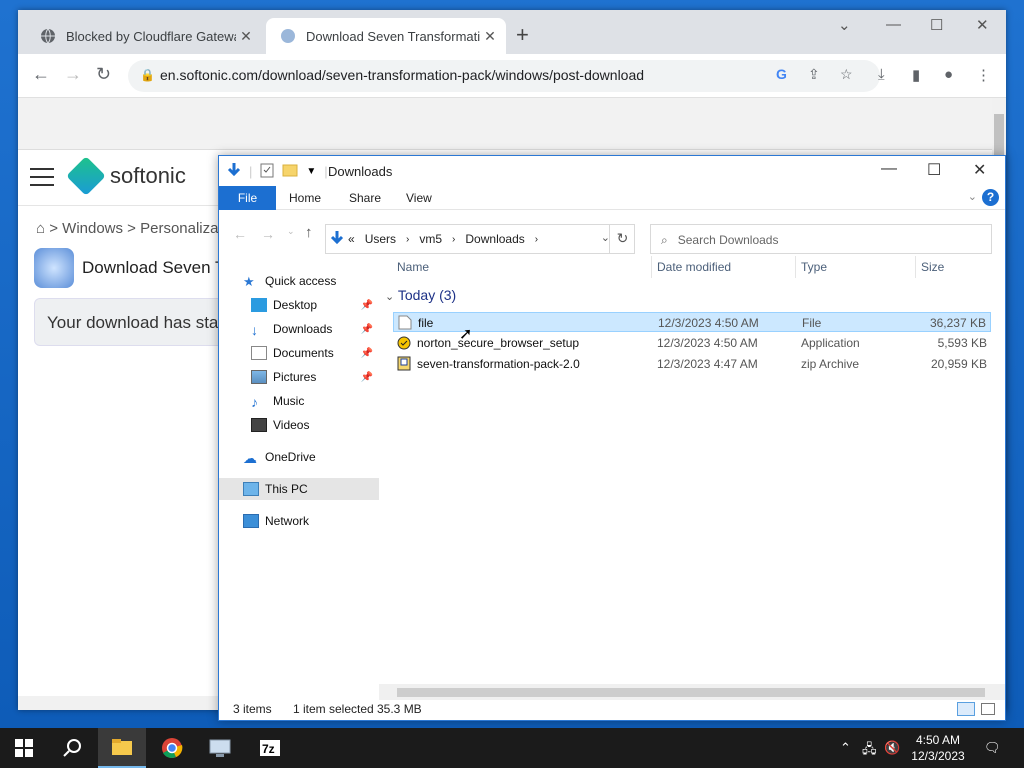  I want to click on breadcrumb-vm5: vm5, so click(430, 239).